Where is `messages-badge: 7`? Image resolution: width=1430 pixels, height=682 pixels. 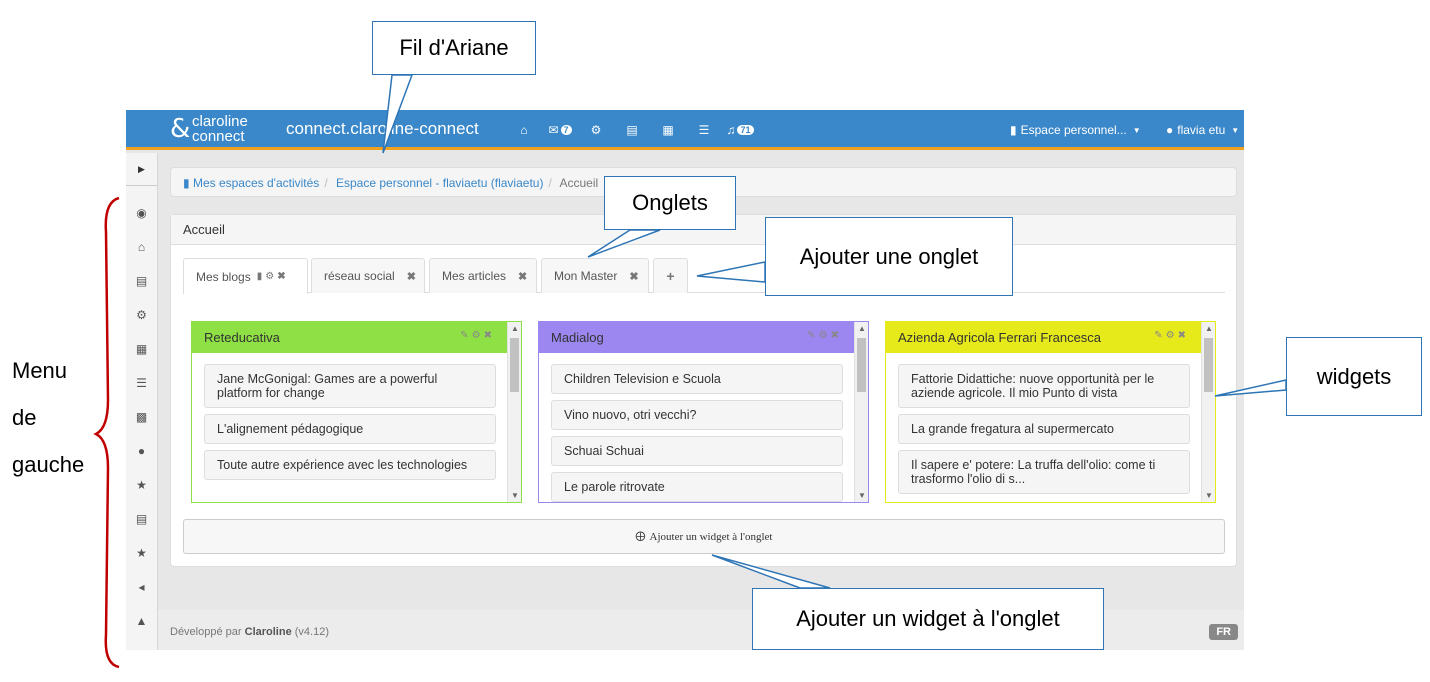
messages-badge: 7 is located at coordinates (566, 130).